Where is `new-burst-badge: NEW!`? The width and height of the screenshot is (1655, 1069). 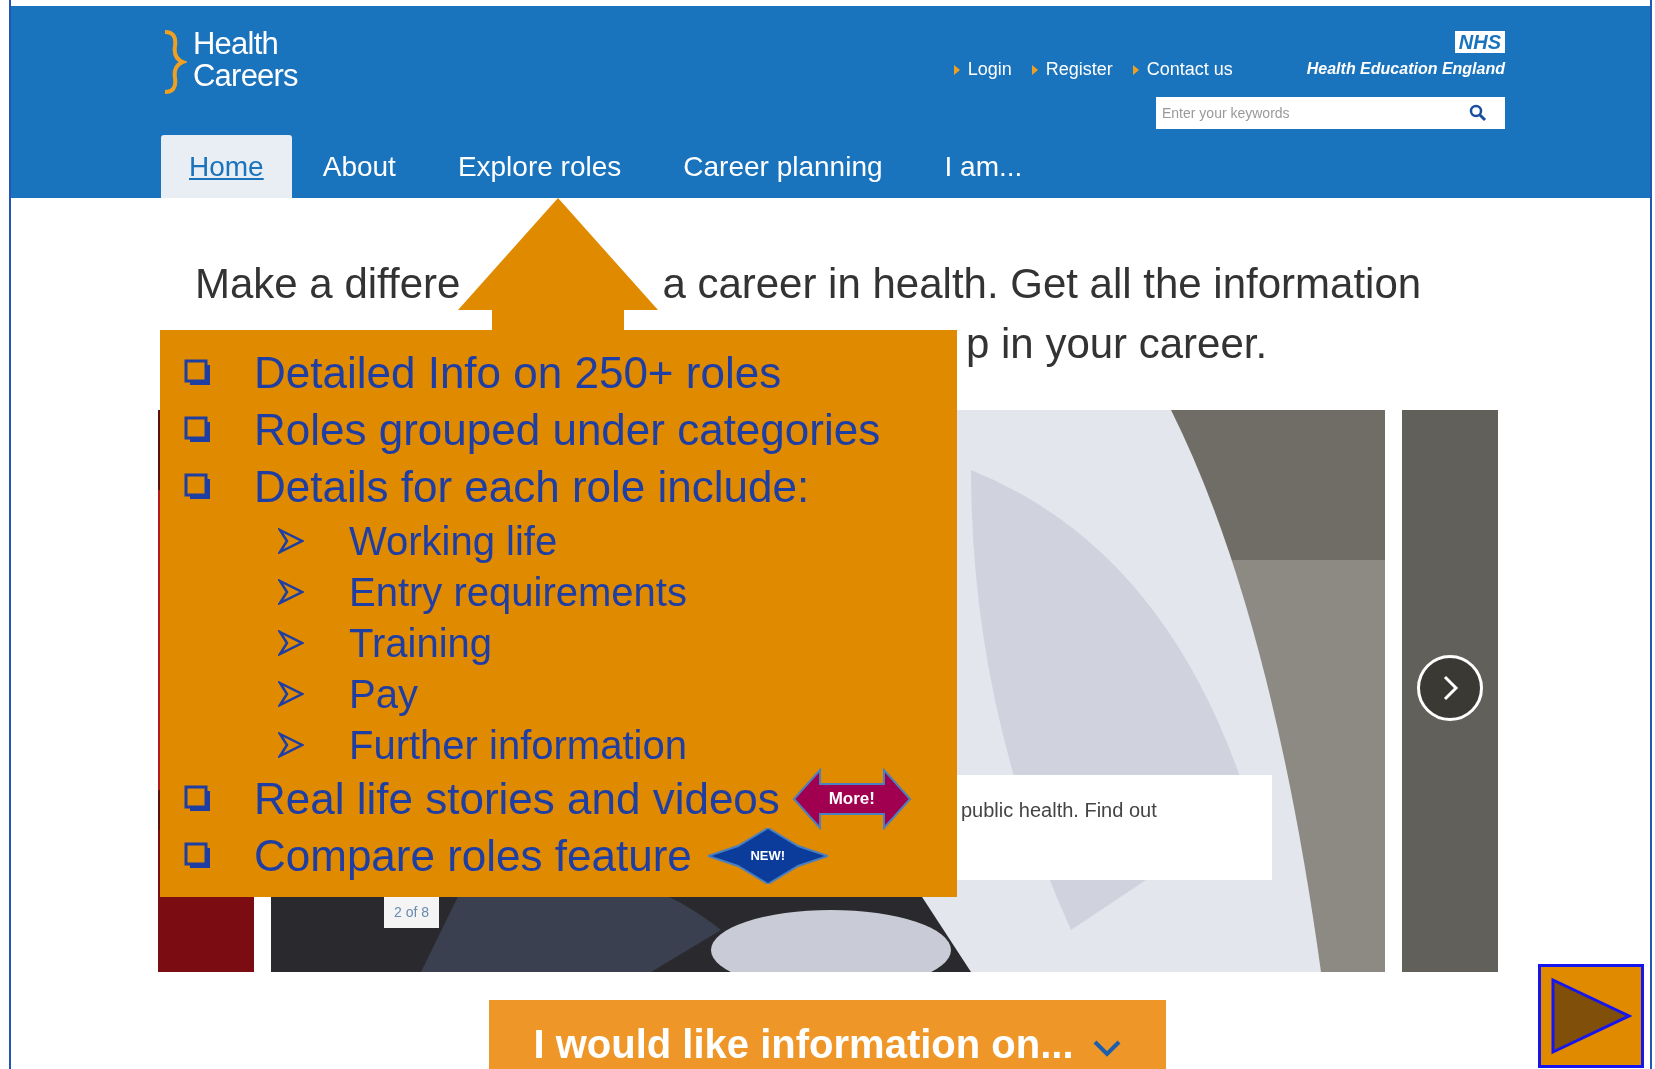 new-burst-badge: NEW! is located at coordinates (767, 855).